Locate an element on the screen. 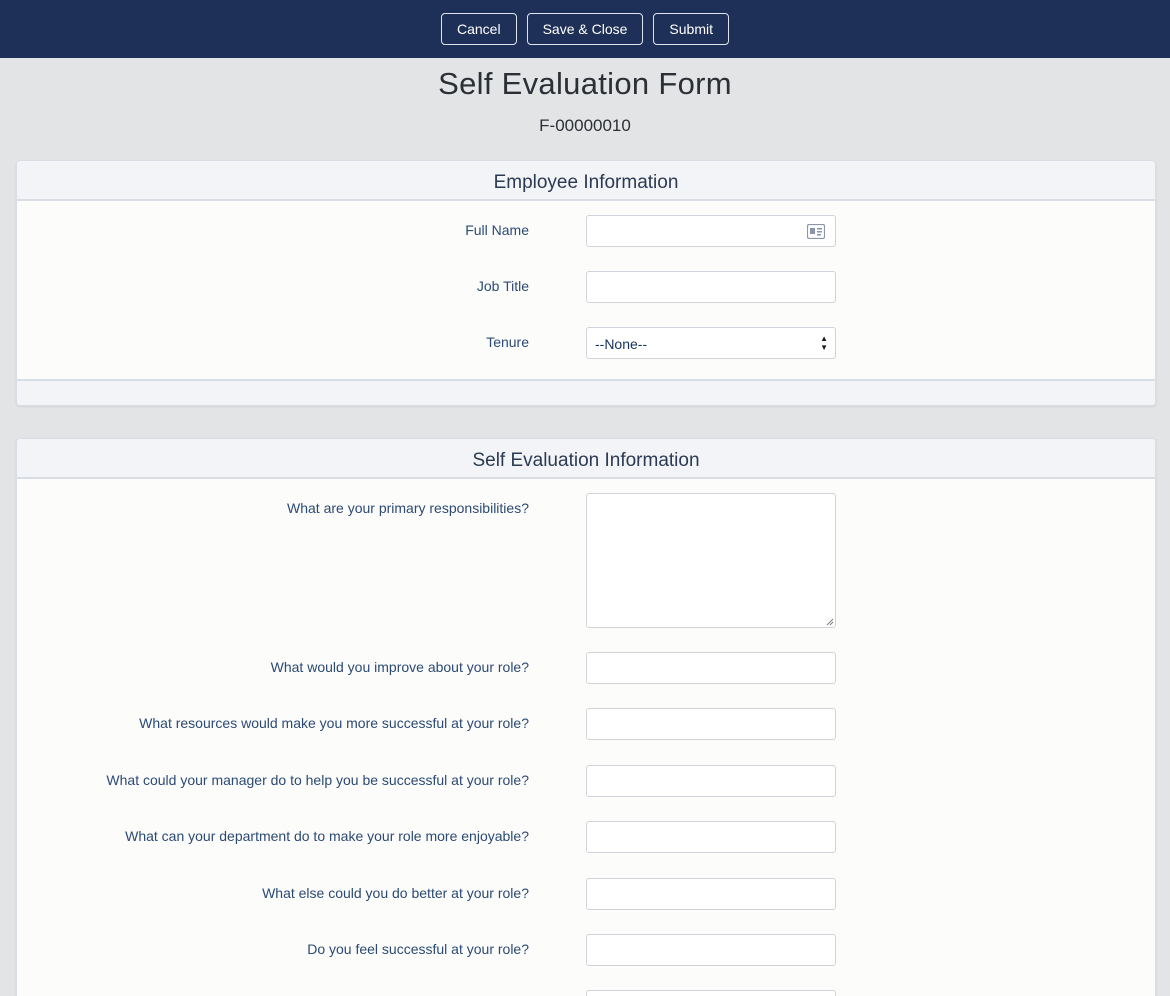 The image size is (1170, 996). section-footer is located at coordinates (586, 392).